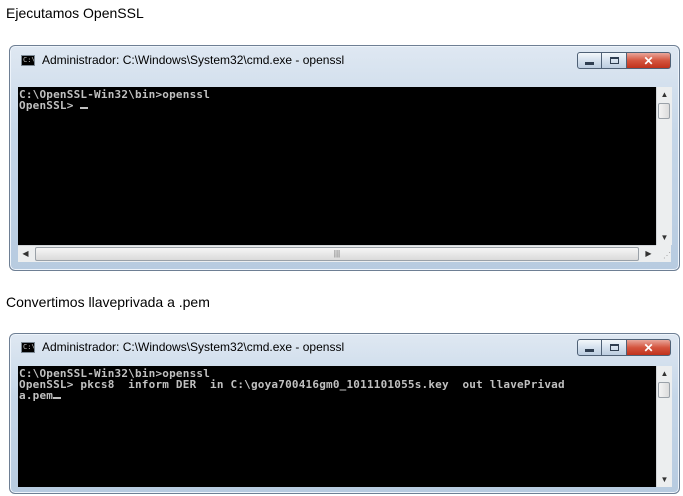 The height and width of the screenshot is (496, 683). What do you see at coordinates (36, 395) in the screenshot?
I see `console-line: a.pem` at bounding box center [36, 395].